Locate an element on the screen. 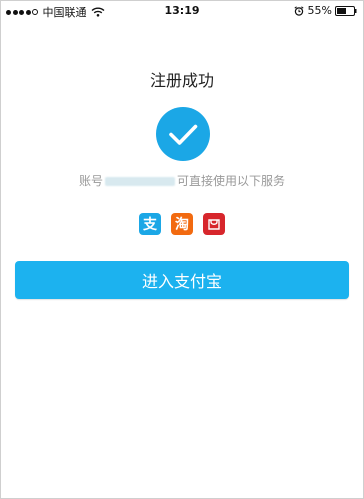 Image resolution: width=364 pixels, height=499 pixels. tmall-bag-icon is located at coordinates (214, 224).